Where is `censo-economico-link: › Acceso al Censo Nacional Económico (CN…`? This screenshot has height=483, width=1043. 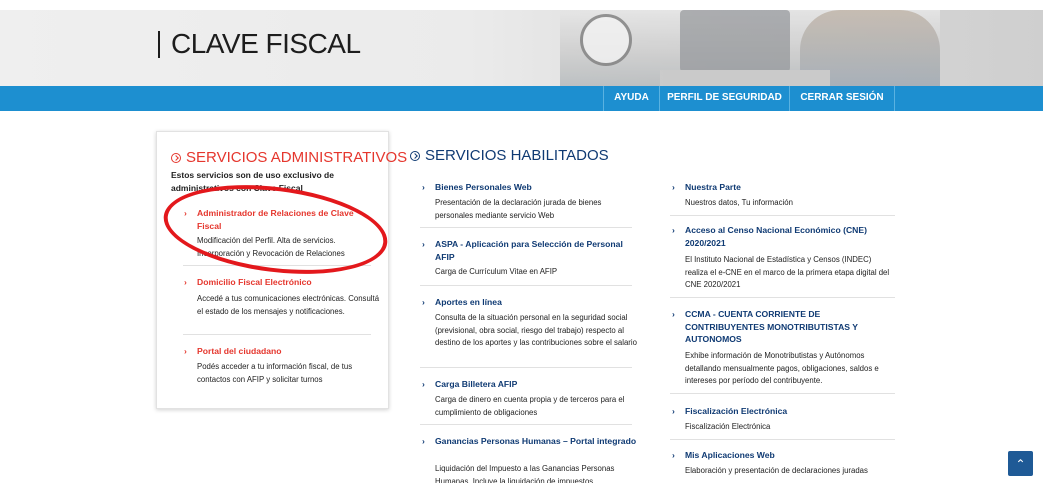
censo-economico-link: › Acceso al Censo Nacional Económico (CN… is located at coordinates (781, 236).